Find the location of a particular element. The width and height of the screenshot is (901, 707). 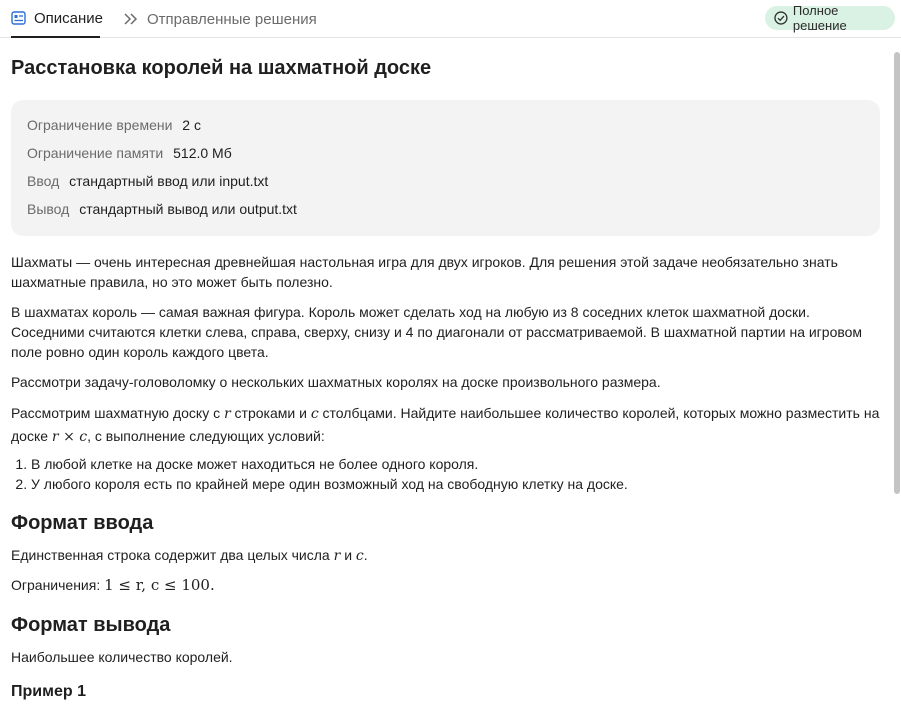

p4-text-a: Рассмотрим шахматную доску с is located at coordinates (117, 413).